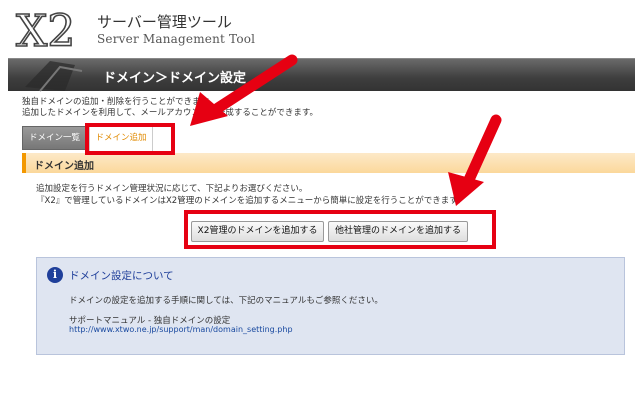  What do you see at coordinates (54, 76) in the screenshot?
I see `decorative-graphic-icon` at bounding box center [54, 76].